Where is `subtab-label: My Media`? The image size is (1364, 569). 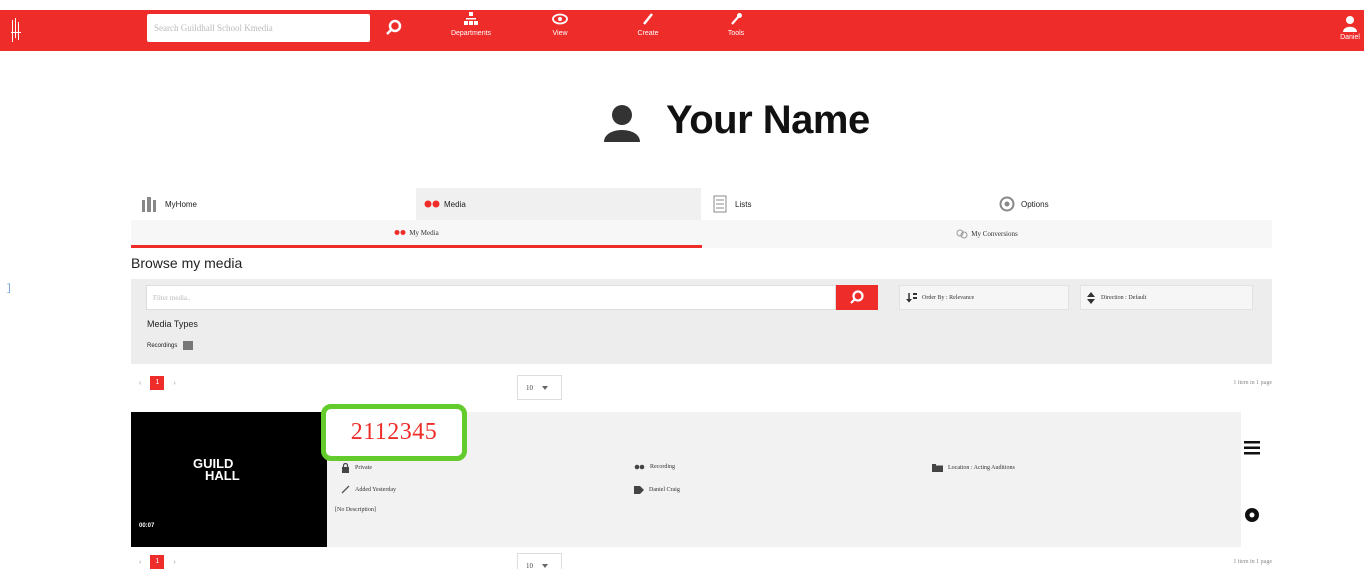 subtab-label: My Media is located at coordinates (424, 232).